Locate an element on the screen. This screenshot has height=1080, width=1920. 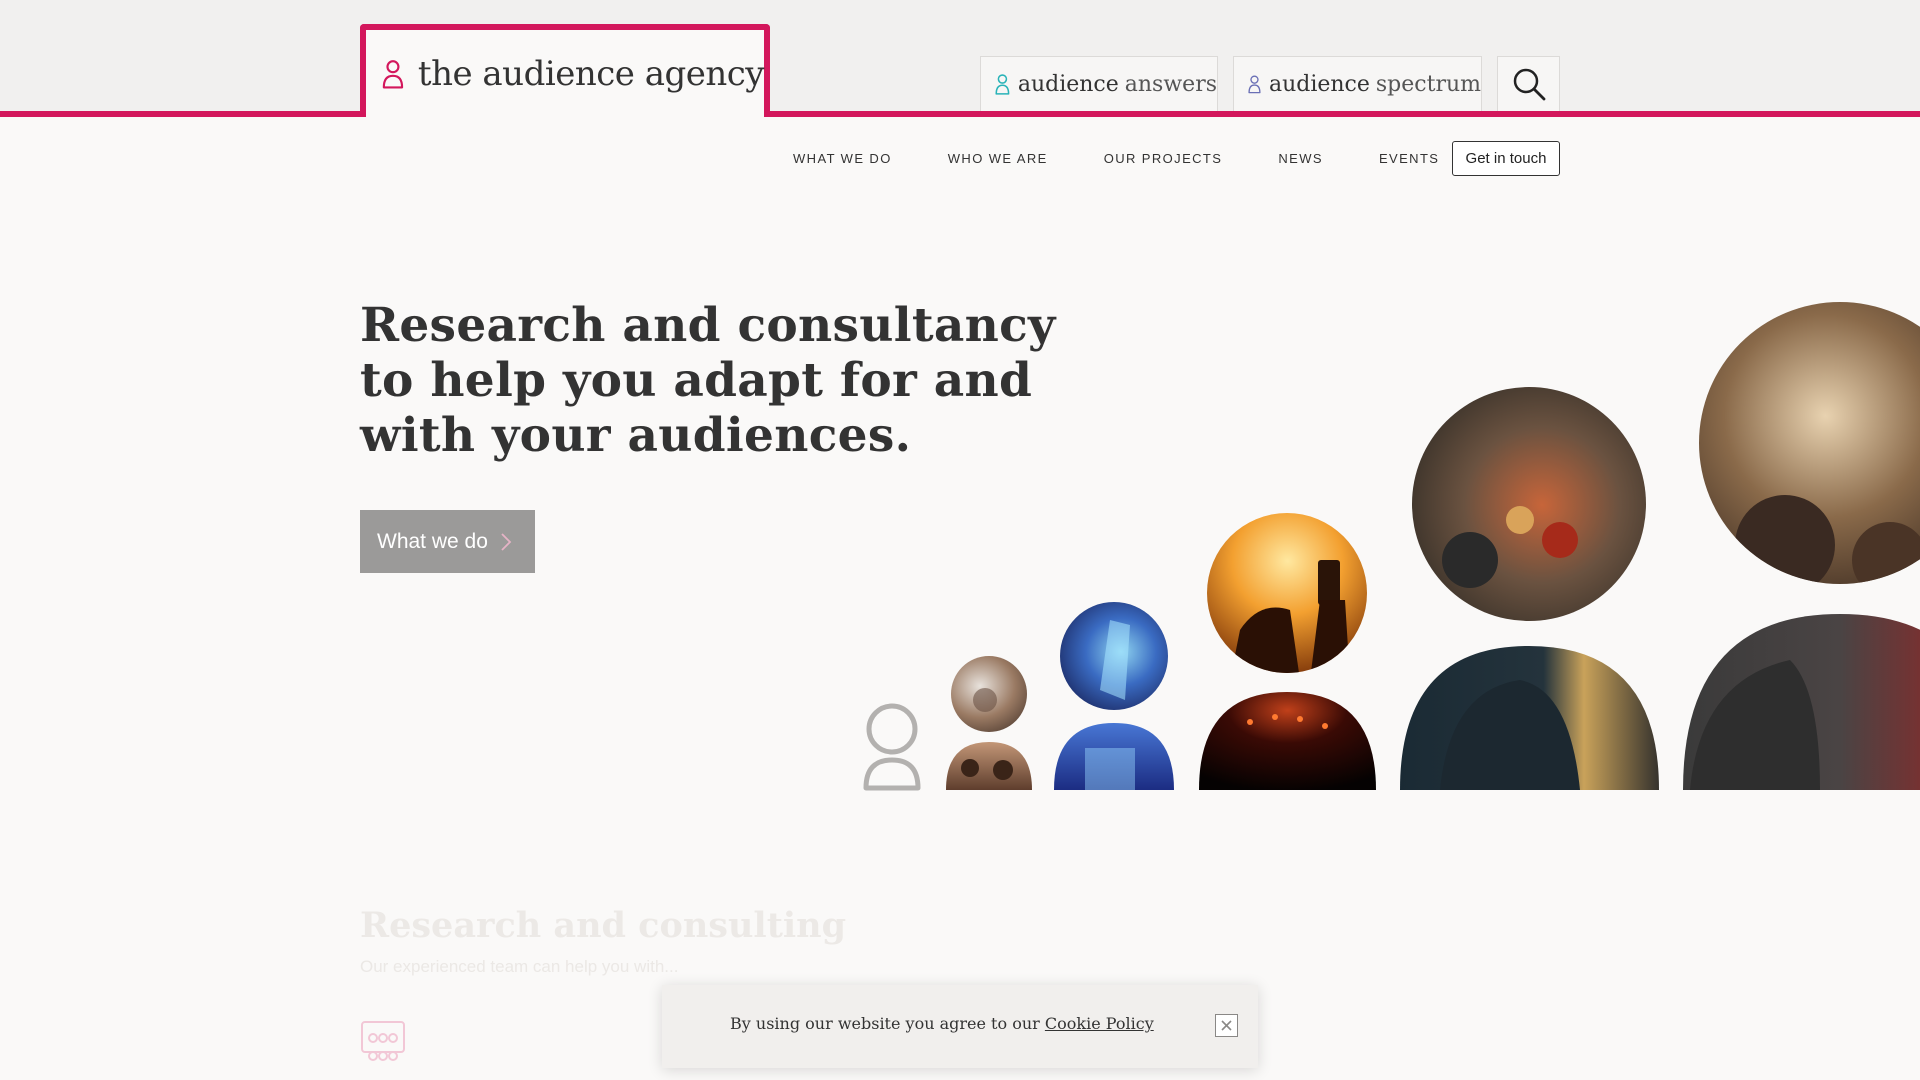
search-button is located at coordinates (1528, 83).